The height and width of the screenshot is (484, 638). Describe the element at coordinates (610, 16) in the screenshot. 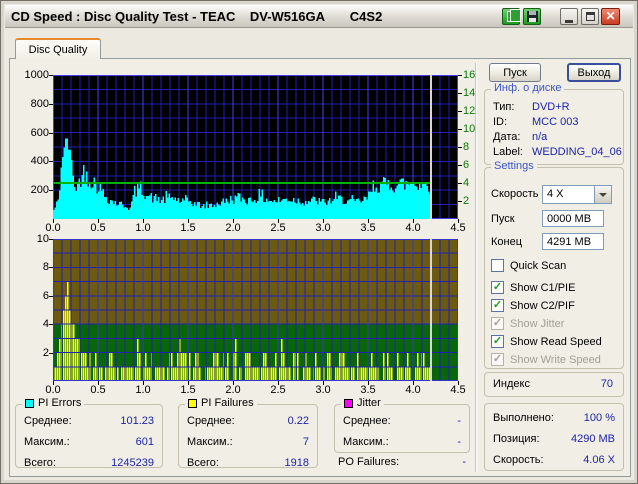

I see `close-button: ✕` at that location.